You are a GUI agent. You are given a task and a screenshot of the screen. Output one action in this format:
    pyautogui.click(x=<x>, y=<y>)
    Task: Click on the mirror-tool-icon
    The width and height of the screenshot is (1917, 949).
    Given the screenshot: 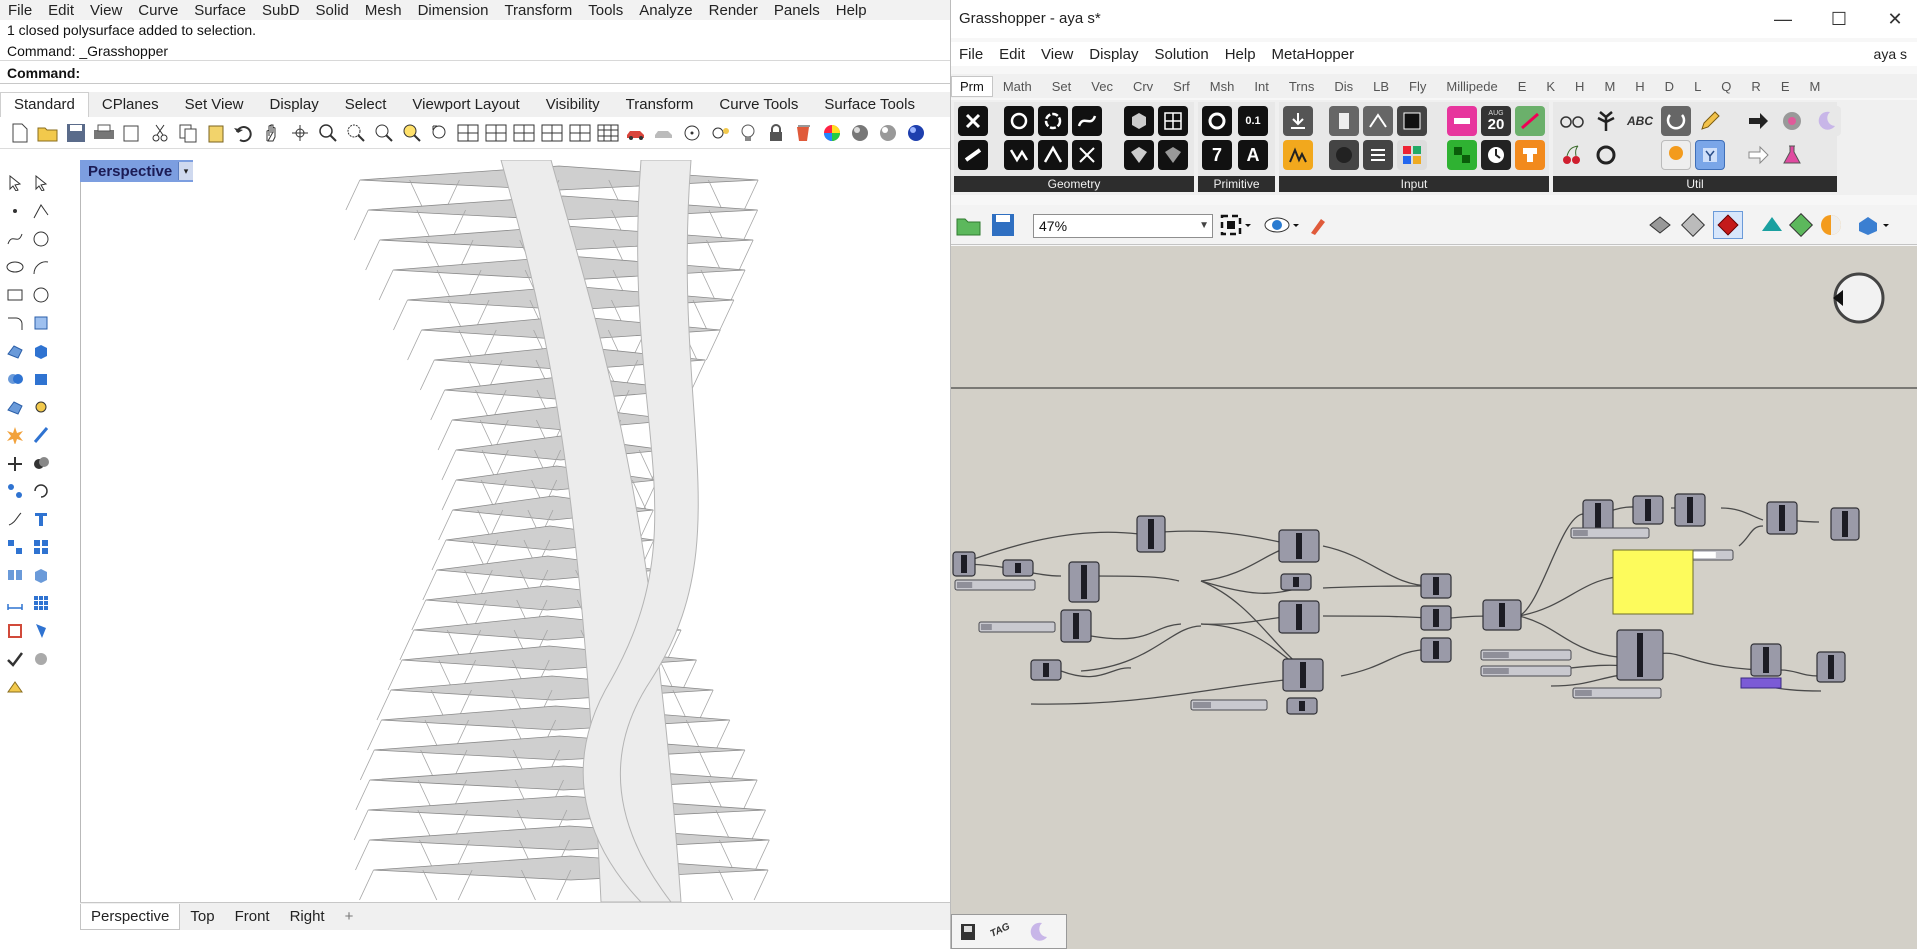 What is the action you would take?
    pyautogui.click(x=15, y=575)
    